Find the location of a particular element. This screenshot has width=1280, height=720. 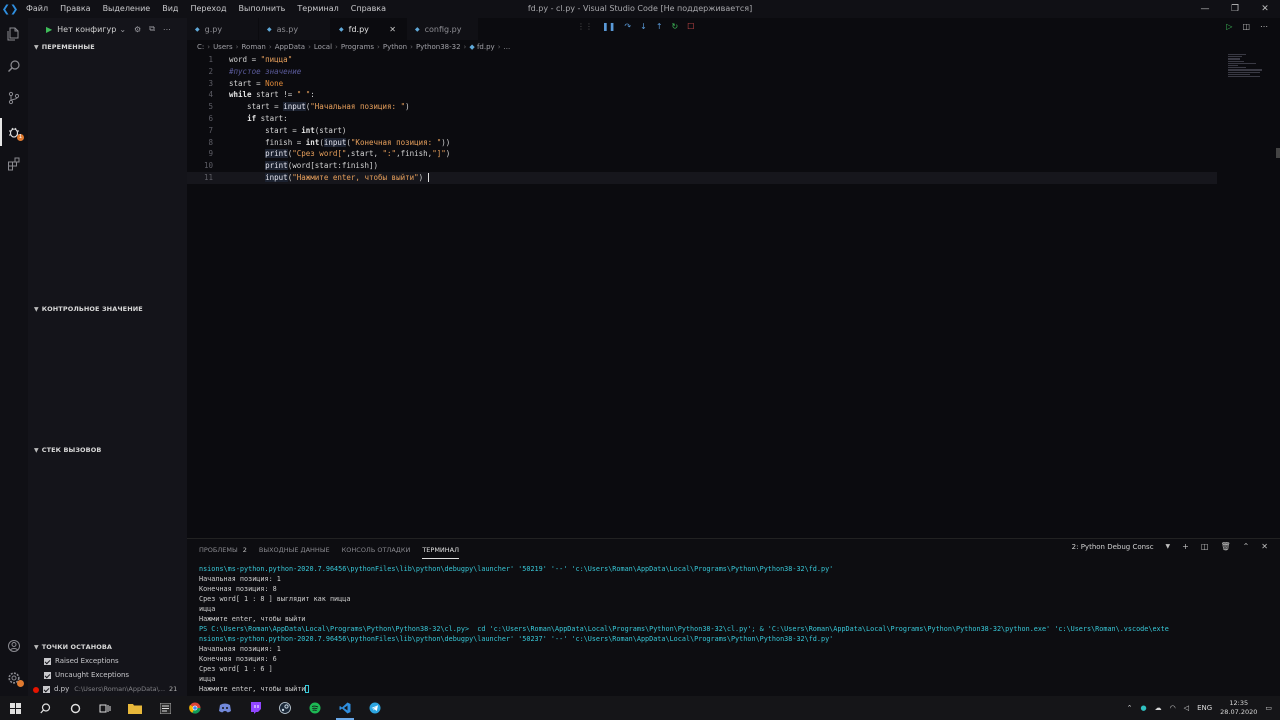

task-view-icon is located at coordinates (105, 708).